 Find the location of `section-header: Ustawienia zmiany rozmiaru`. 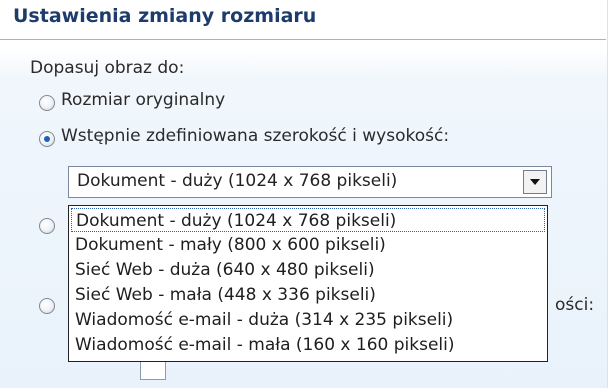

section-header: Ustawienia zmiany rozmiaru is located at coordinates (303, 20).